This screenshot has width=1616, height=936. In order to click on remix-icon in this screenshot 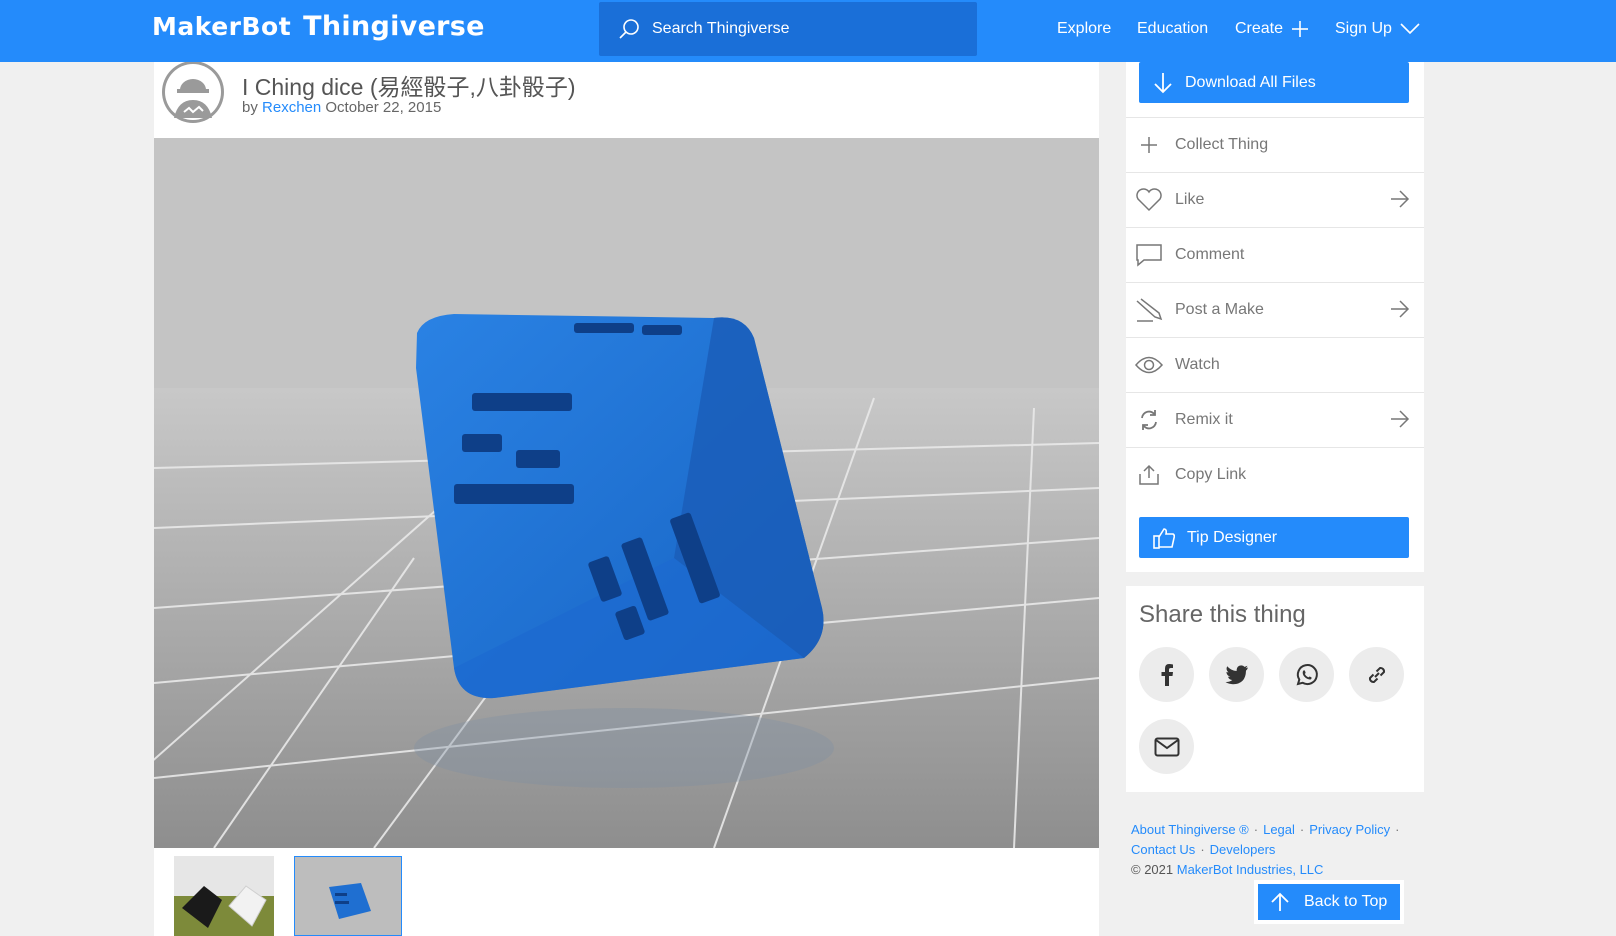, I will do `click(1149, 420)`.